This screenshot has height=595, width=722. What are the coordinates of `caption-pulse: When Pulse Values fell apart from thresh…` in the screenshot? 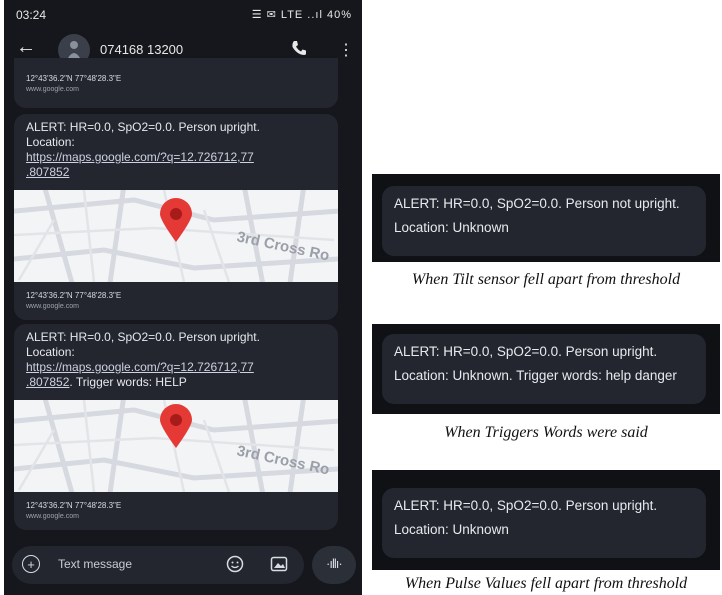 It's located at (546, 583).